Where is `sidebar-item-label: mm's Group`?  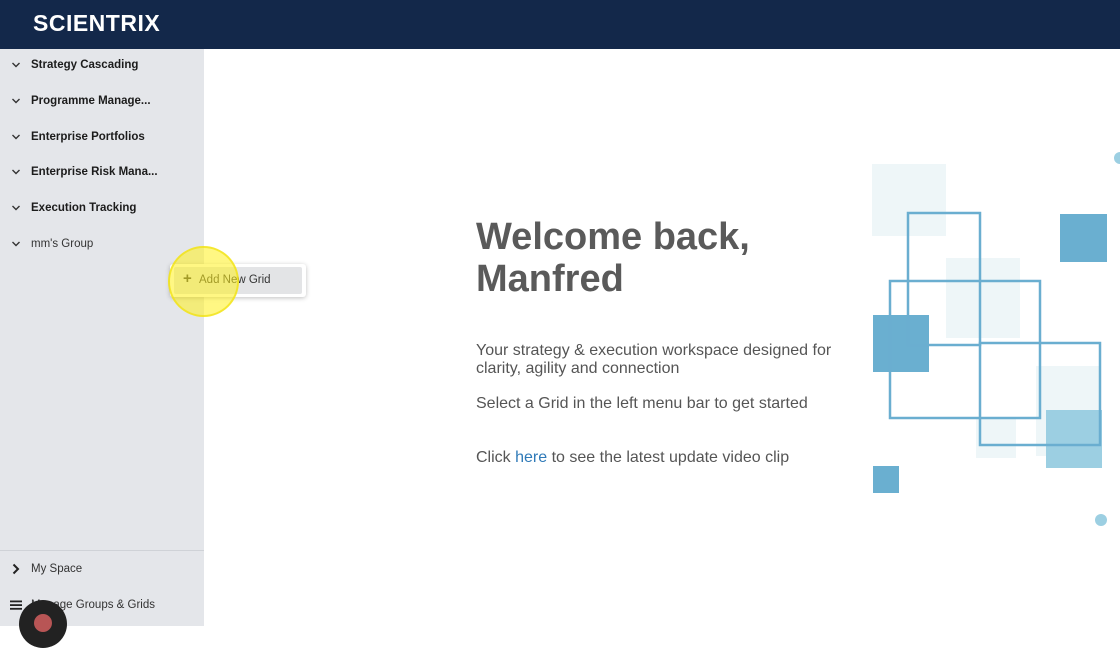
sidebar-item-label: mm's Group is located at coordinates (62, 244).